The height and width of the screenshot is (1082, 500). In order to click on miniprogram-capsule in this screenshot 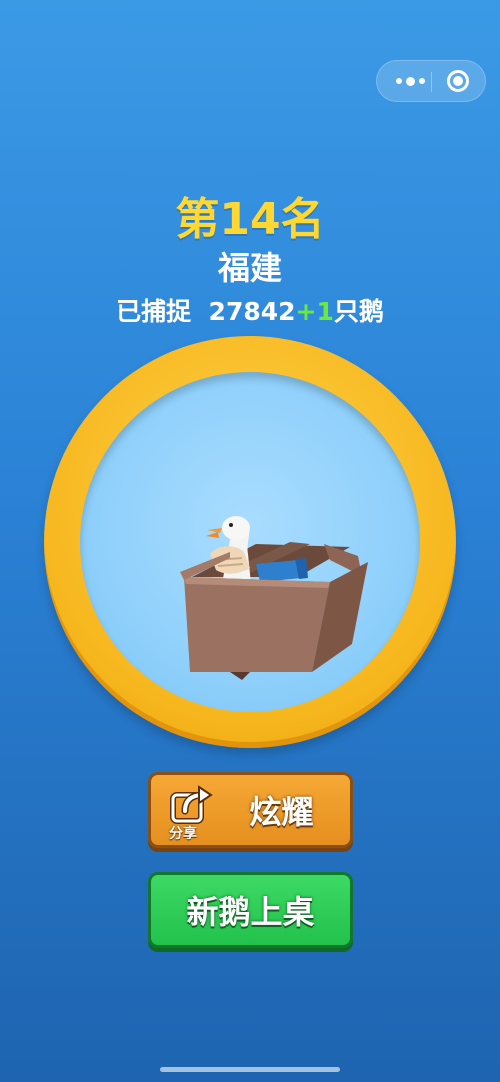, I will do `click(431, 81)`.